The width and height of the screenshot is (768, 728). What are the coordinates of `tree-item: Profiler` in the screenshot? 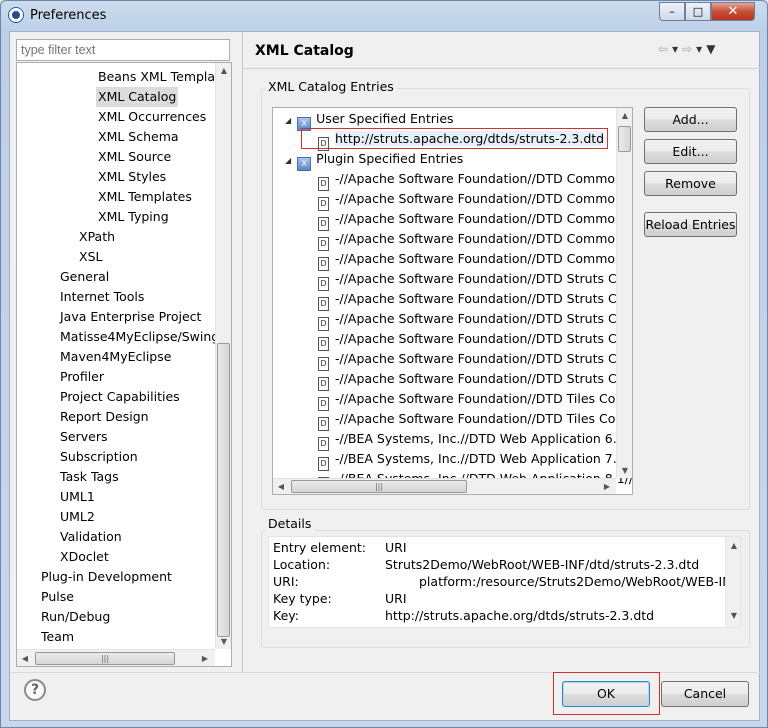 It's located at (82, 377).